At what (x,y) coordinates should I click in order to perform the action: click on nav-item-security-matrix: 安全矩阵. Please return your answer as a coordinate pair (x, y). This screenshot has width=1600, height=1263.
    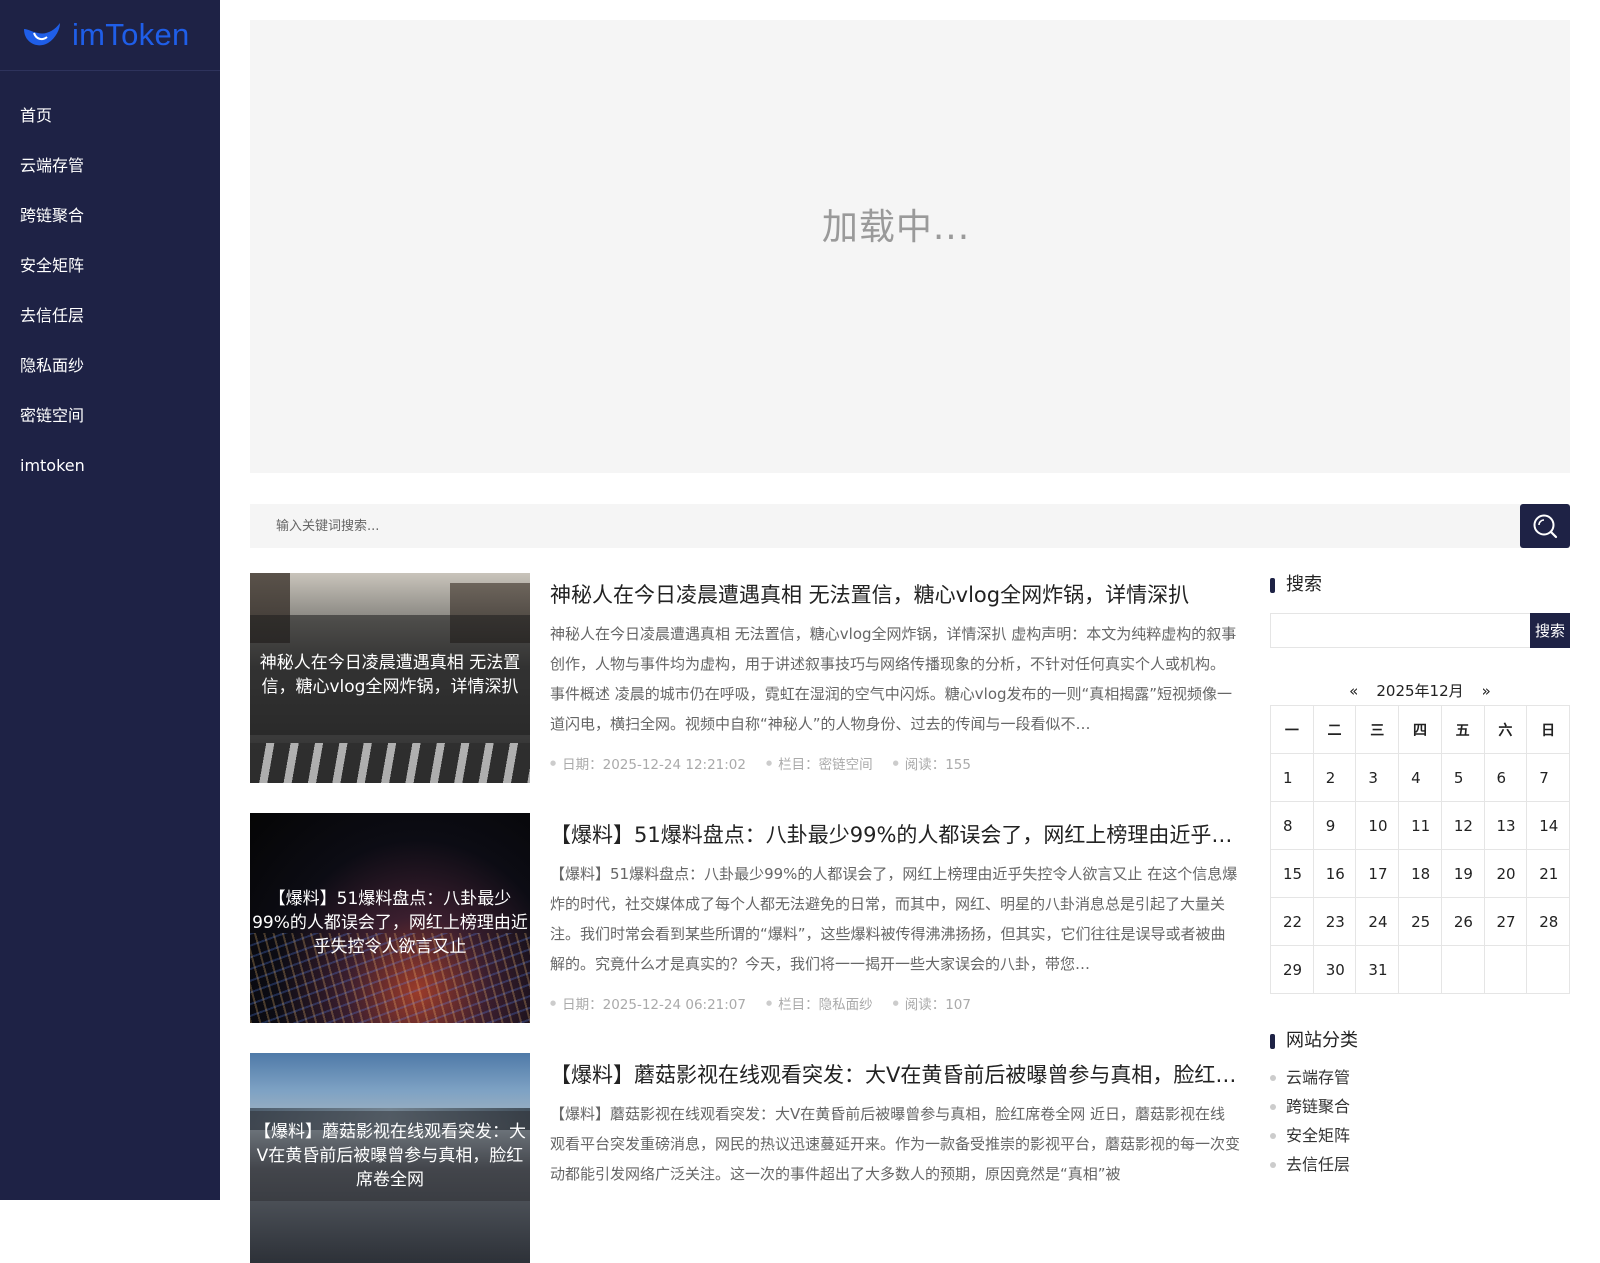
    Looking at the image, I should click on (110, 266).